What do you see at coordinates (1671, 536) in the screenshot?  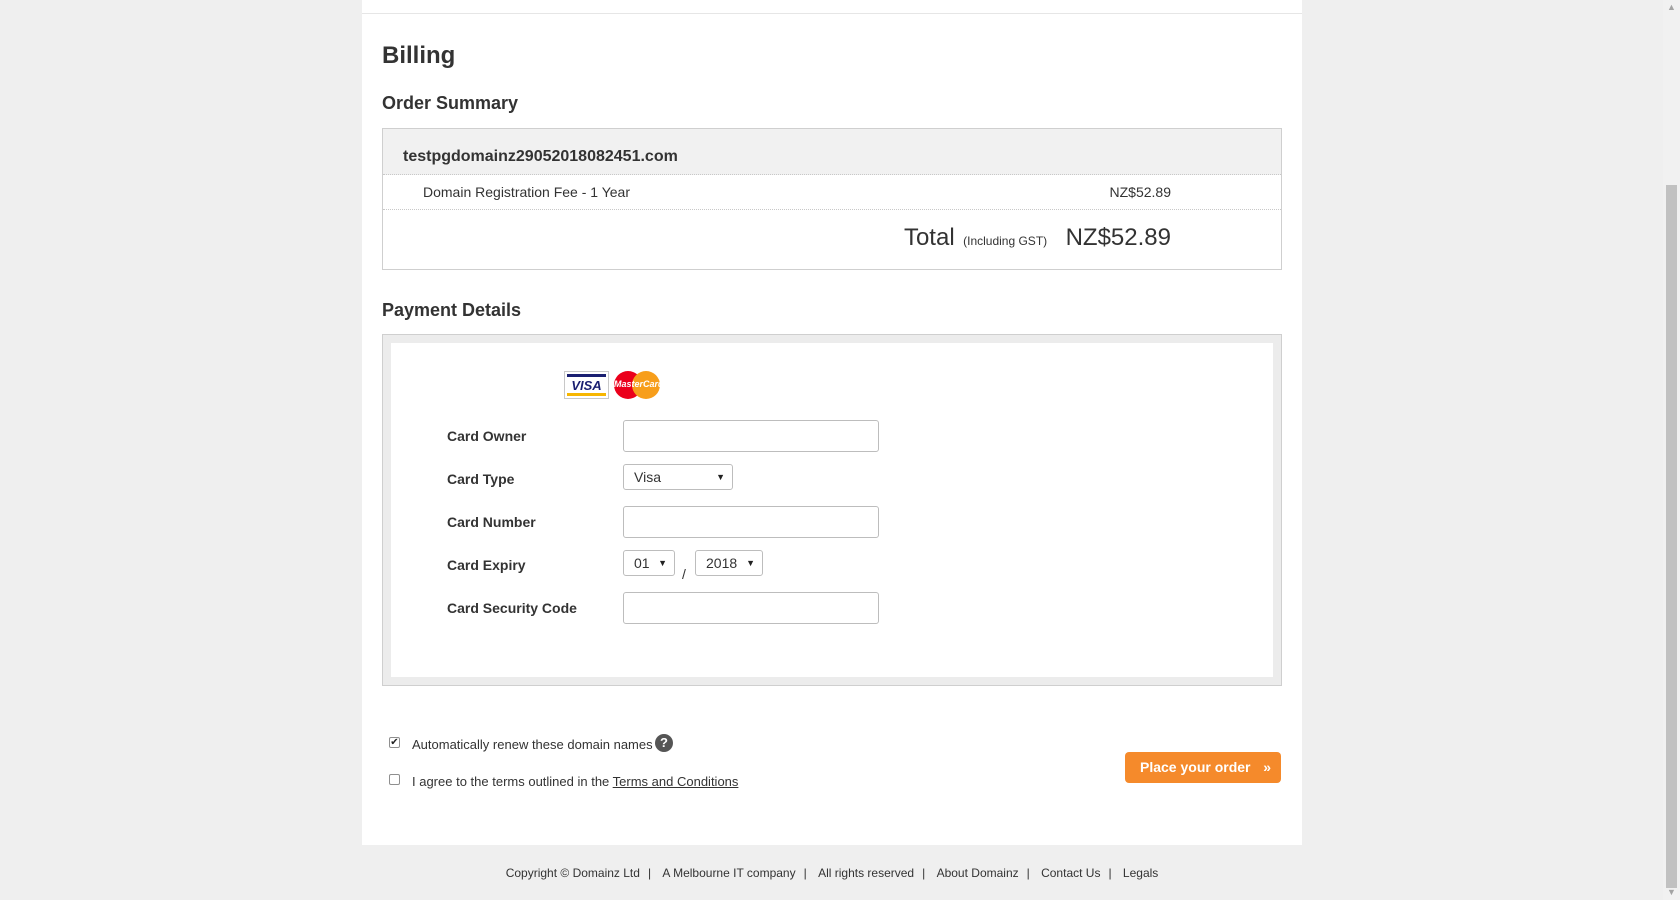 I see `scrollbar-thumb` at bounding box center [1671, 536].